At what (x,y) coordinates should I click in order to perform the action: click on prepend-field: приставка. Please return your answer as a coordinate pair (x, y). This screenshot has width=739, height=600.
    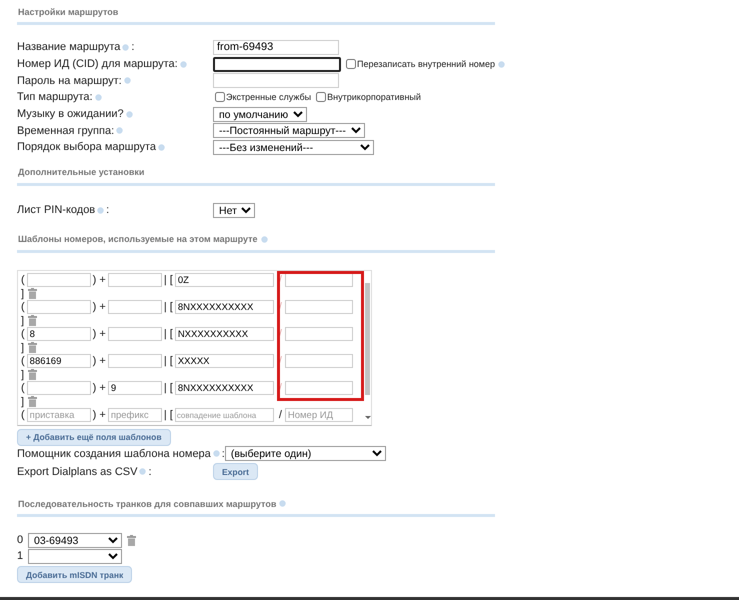
    Looking at the image, I should click on (58, 415).